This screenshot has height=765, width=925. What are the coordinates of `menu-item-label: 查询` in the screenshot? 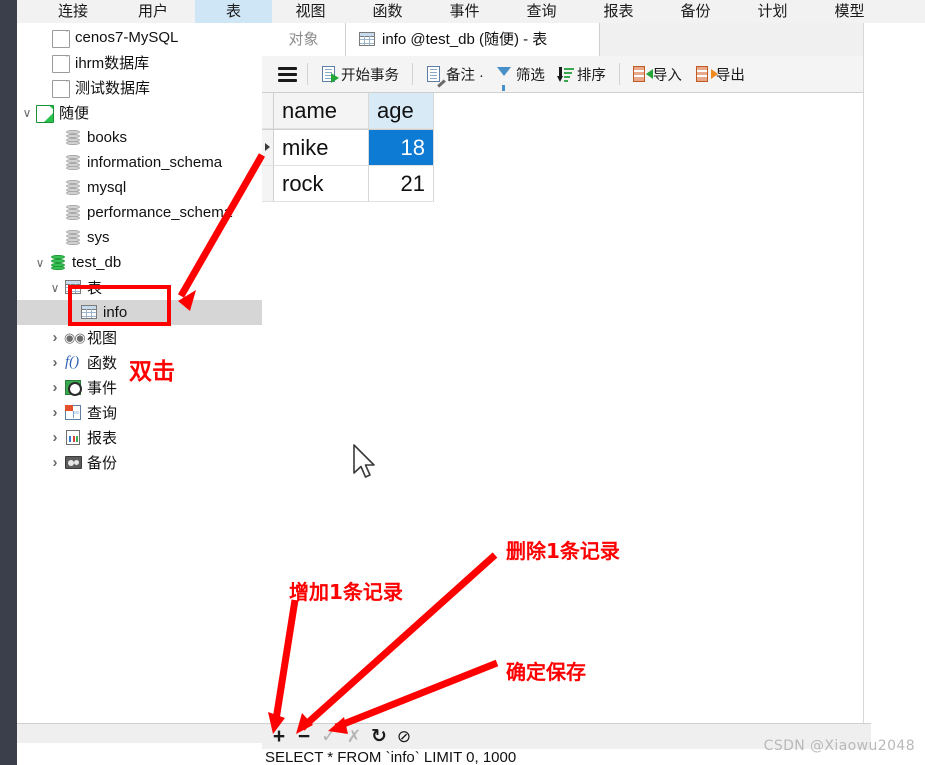 It's located at (541, 11).